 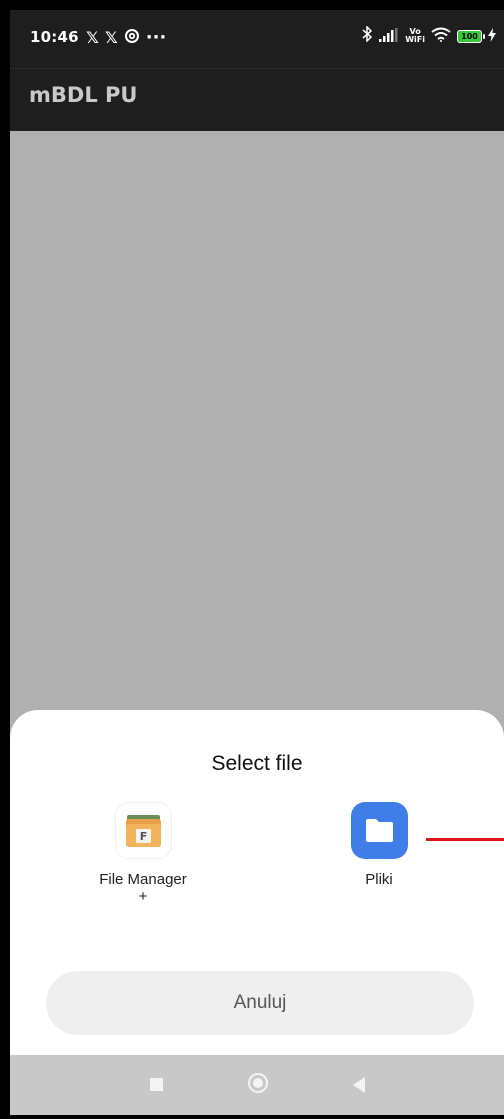 What do you see at coordinates (441, 36) in the screenshot?
I see `wifi-icon` at bounding box center [441, 36].